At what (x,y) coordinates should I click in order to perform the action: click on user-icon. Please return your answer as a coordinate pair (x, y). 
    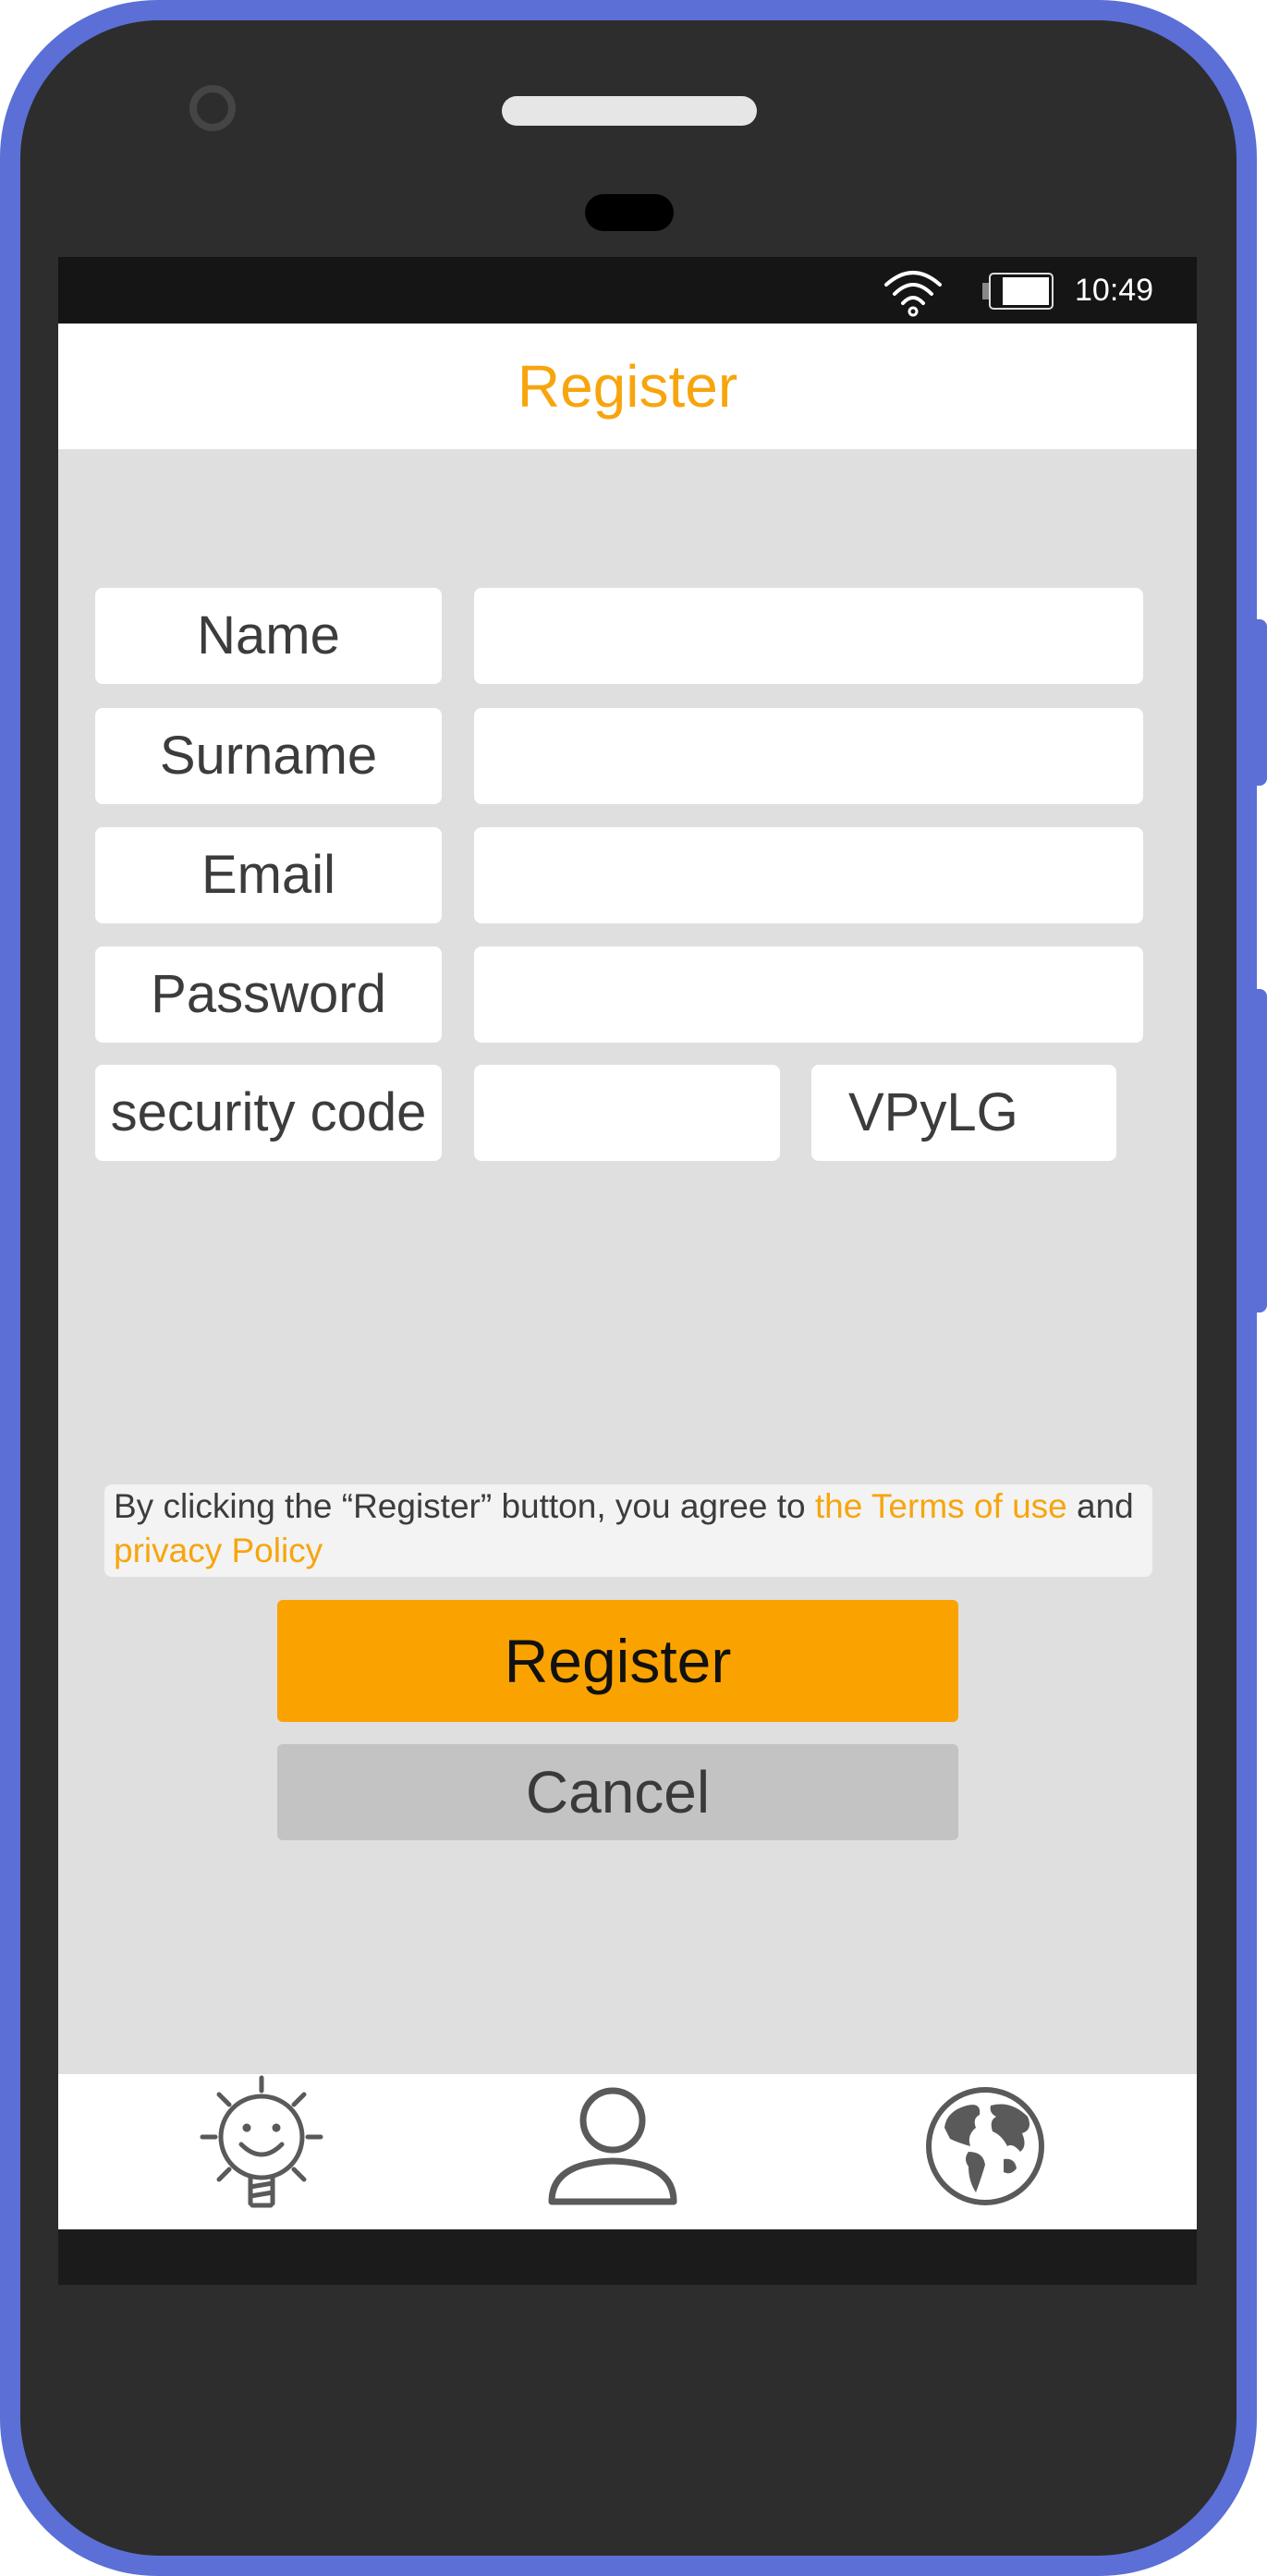
    Looking at the image, I should click on (612, 2146).